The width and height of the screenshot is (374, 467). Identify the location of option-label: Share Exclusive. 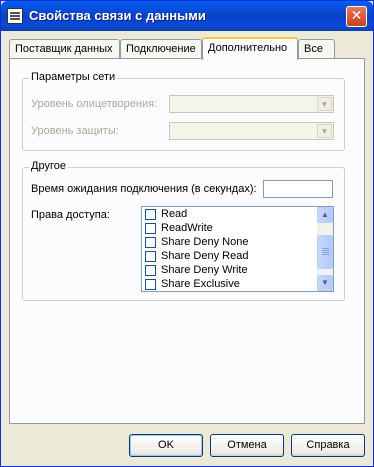
(200, 284).